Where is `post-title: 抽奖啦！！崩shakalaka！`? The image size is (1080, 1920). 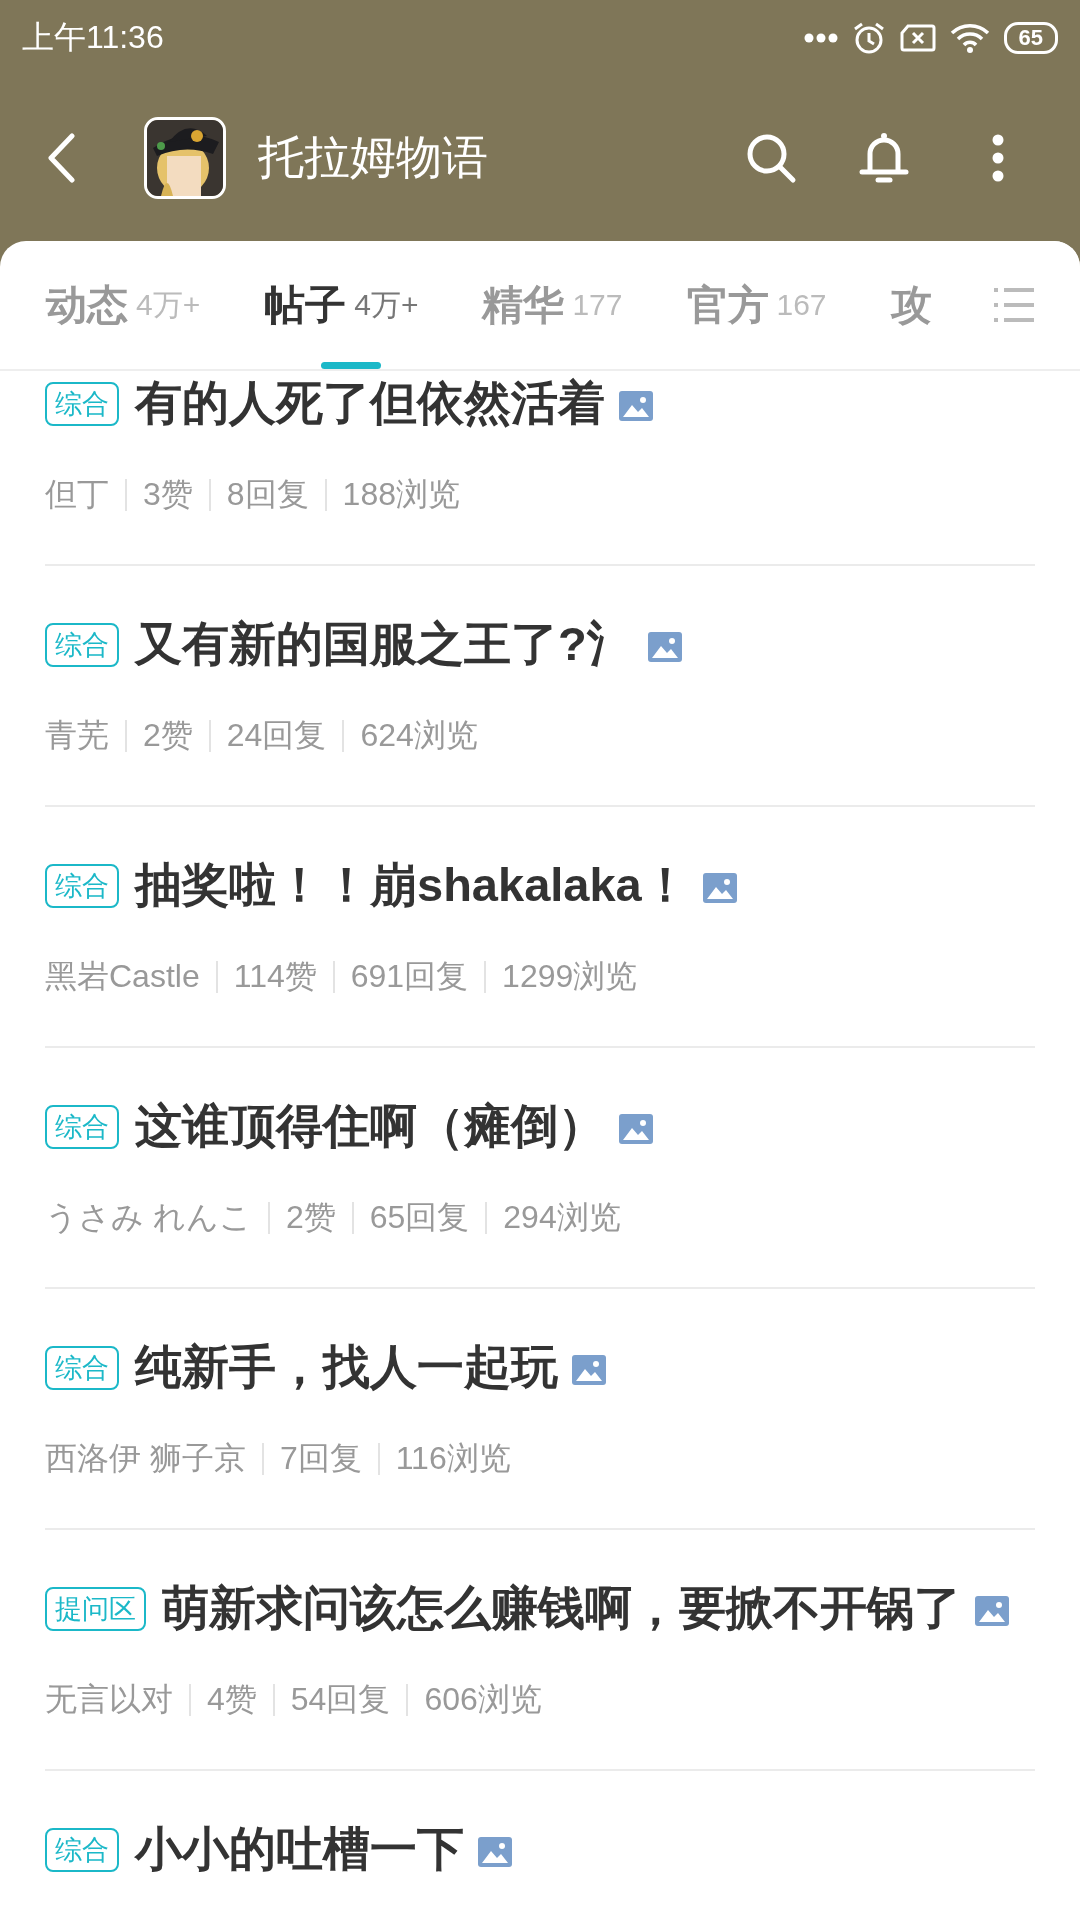 post-title: 抽奖啦！！崩shakalaka！ is located at coordinates (412, 884).